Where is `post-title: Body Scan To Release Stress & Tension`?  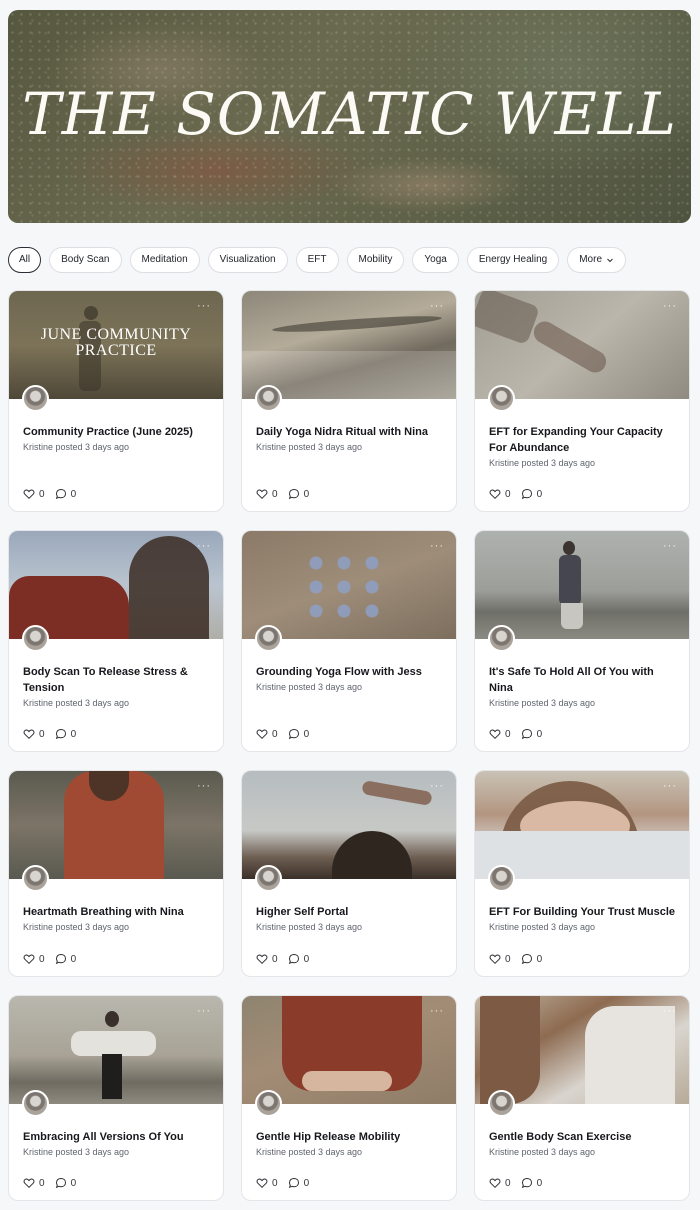
post-title: Body Scan To Release Stress & Tension is located at coordinates (117, 680).